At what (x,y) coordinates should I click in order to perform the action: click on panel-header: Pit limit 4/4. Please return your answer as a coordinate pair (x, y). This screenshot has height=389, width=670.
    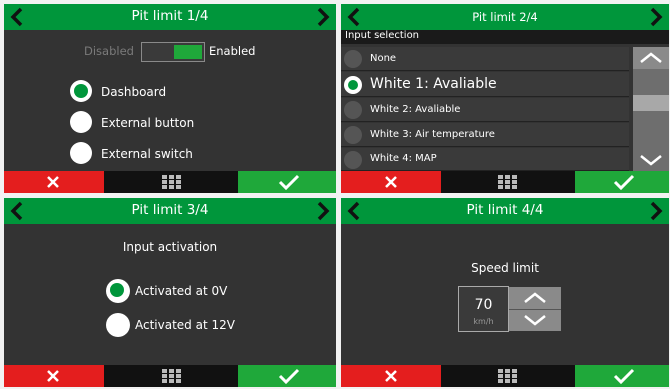
    Looking at the image, I should click on (505, 211).